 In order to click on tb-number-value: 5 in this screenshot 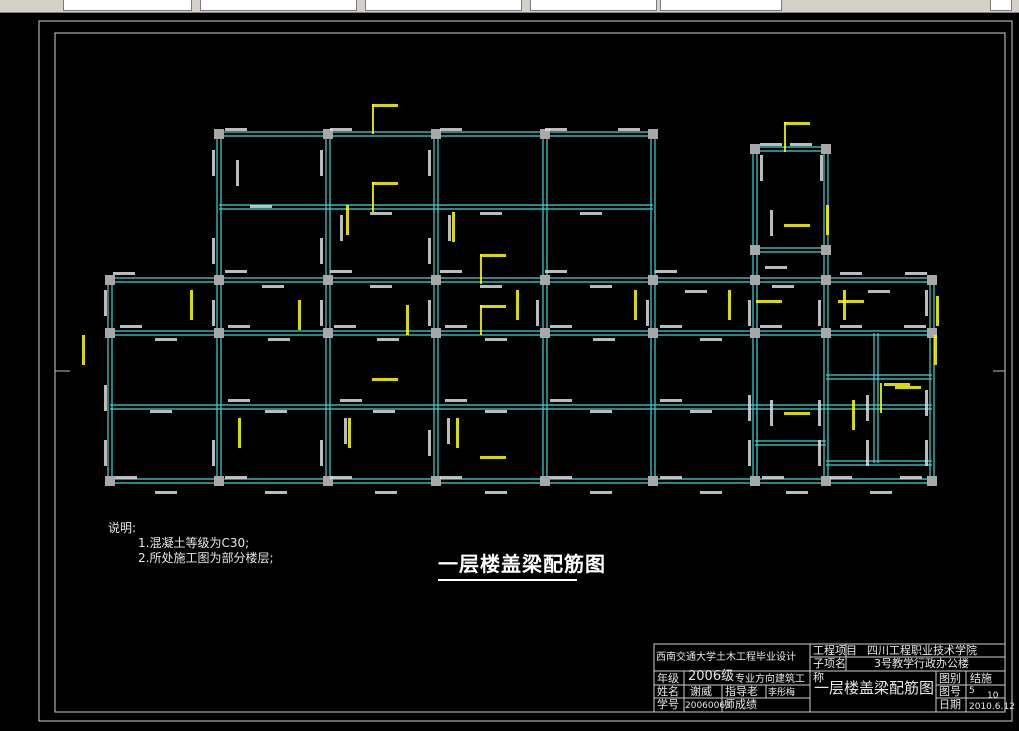, I will do `click(972, 691)`.